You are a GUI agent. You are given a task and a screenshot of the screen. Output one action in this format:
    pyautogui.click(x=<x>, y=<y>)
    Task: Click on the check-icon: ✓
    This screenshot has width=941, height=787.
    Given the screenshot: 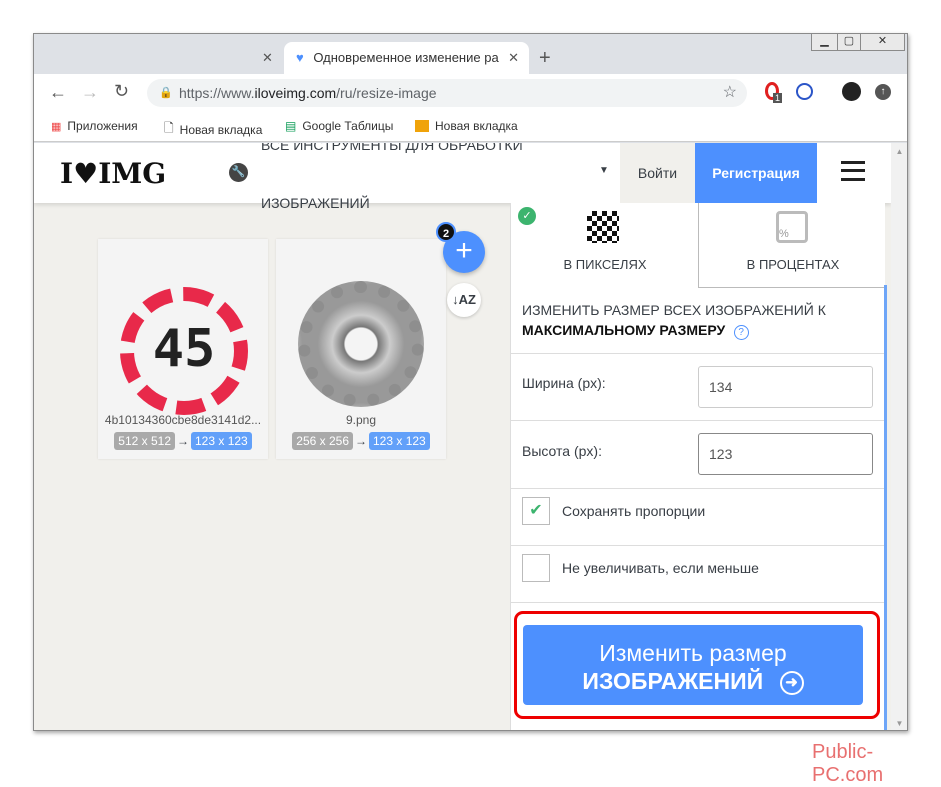 What is the action you would take?
    pyautogui.click(x=527, y=216)
    